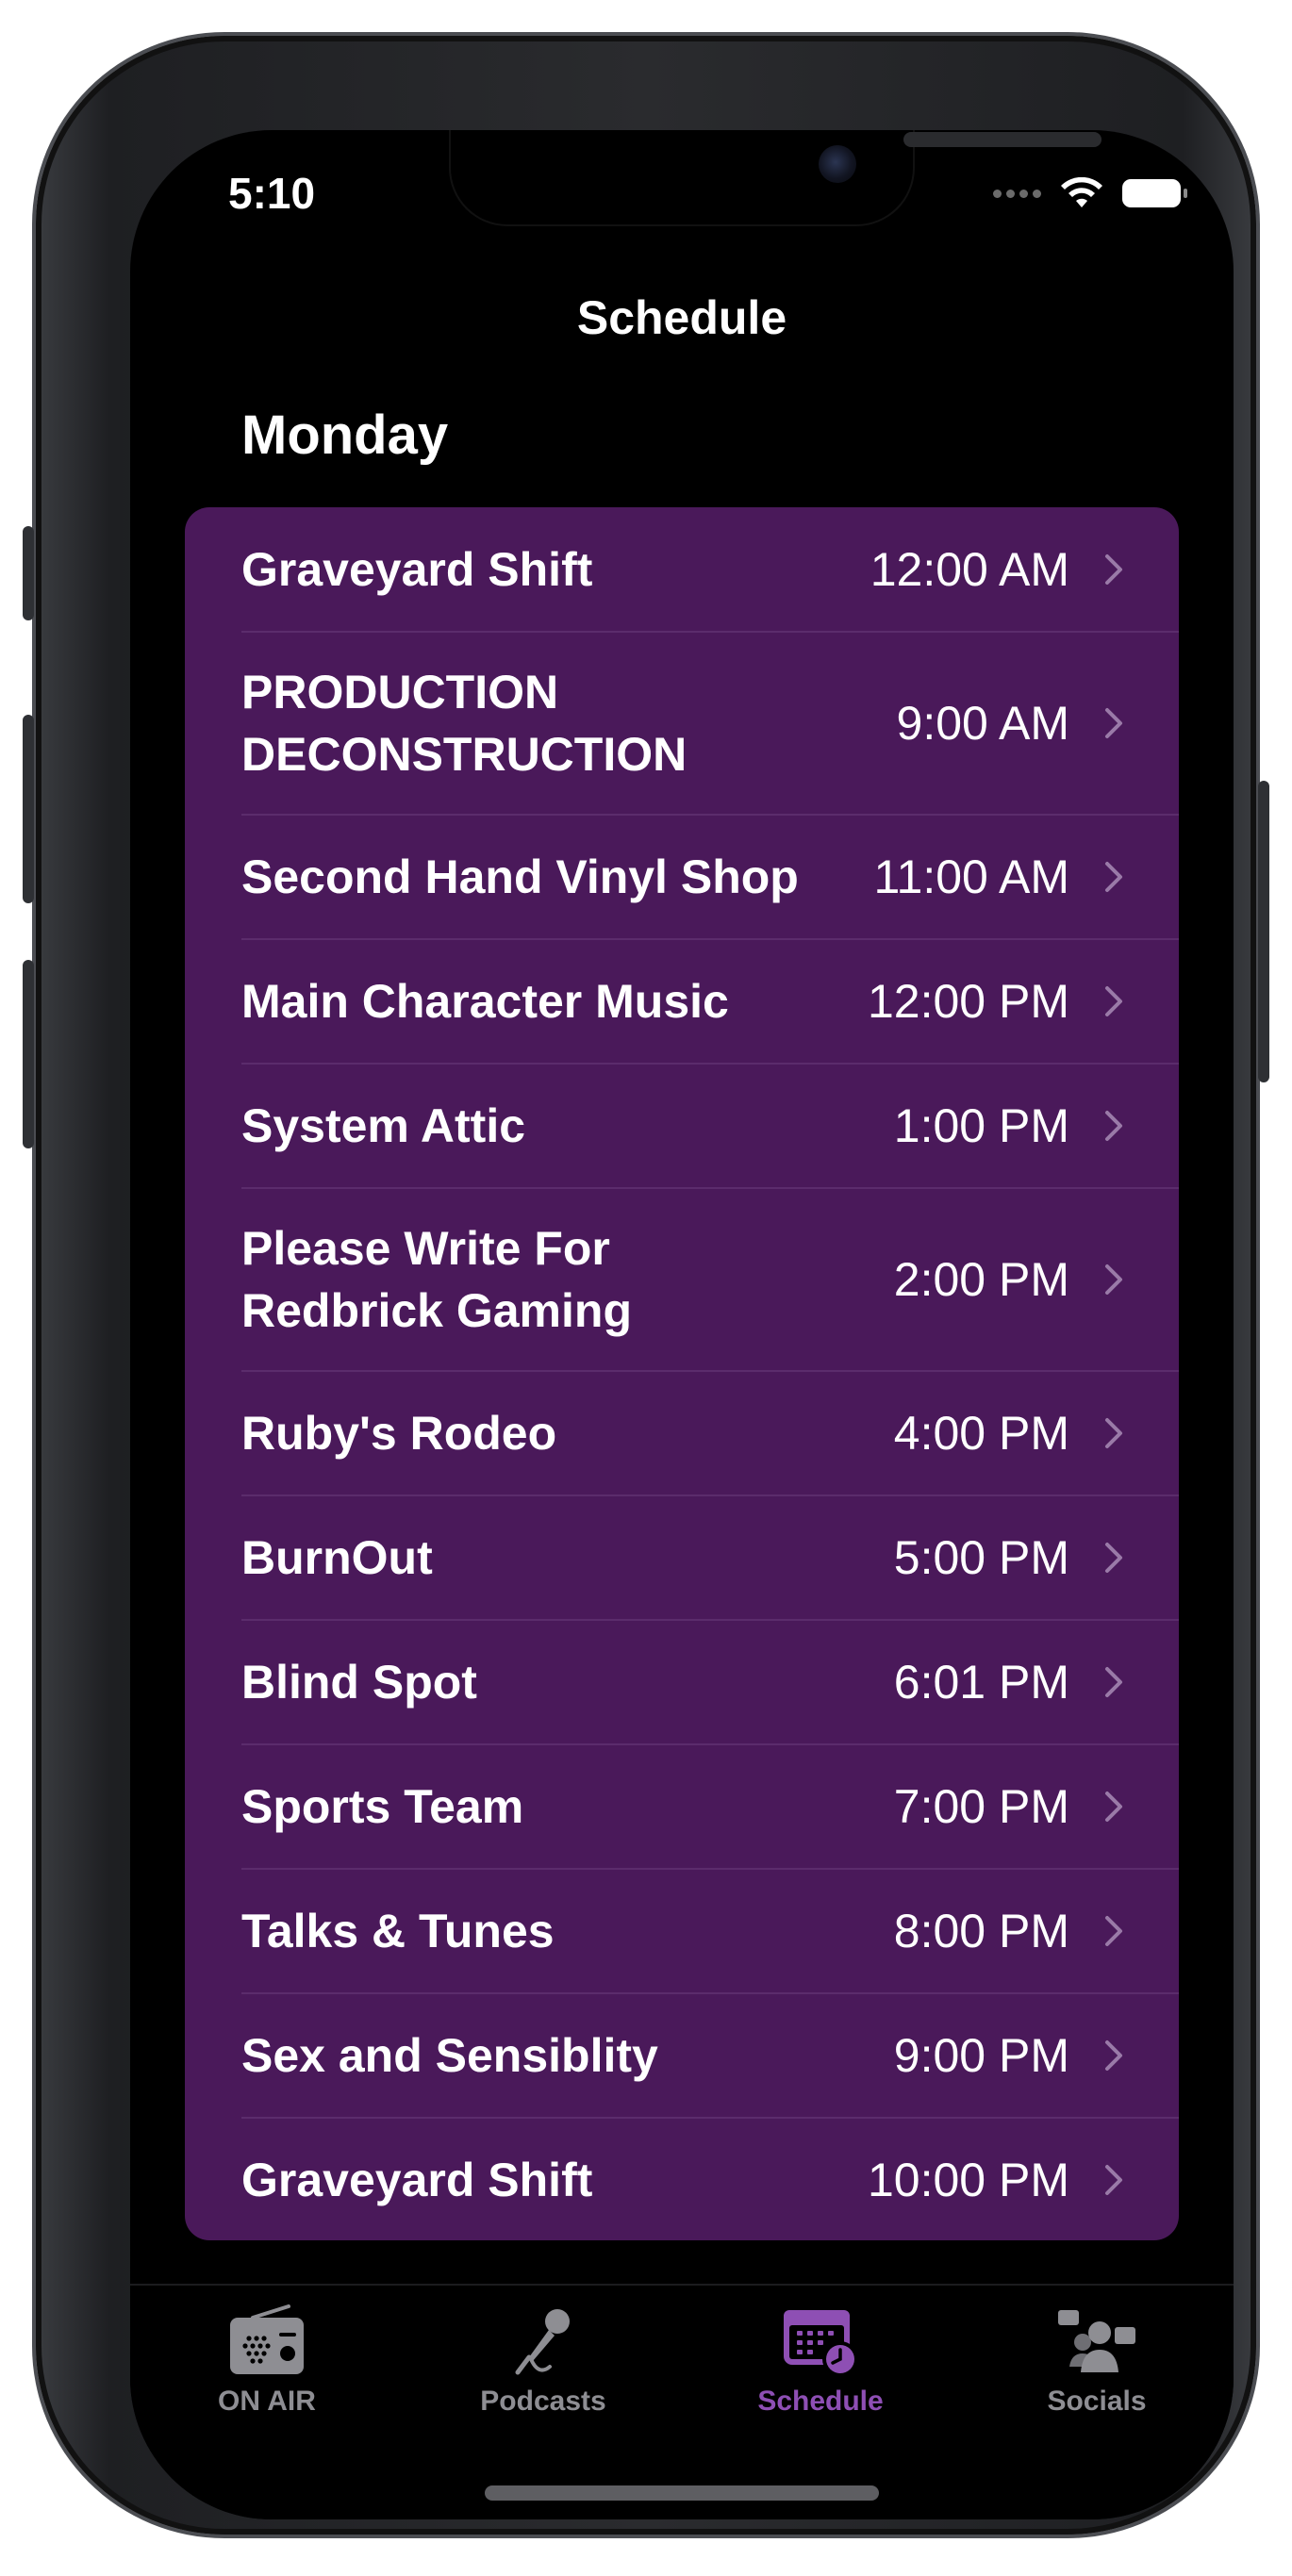 The image size is (1292, 2576). What do you see at coordinates (682, 1557) in the screenshot?
I see `schedule-row: BurnOut 5:00 PM` at bounding box center [682, 1557].